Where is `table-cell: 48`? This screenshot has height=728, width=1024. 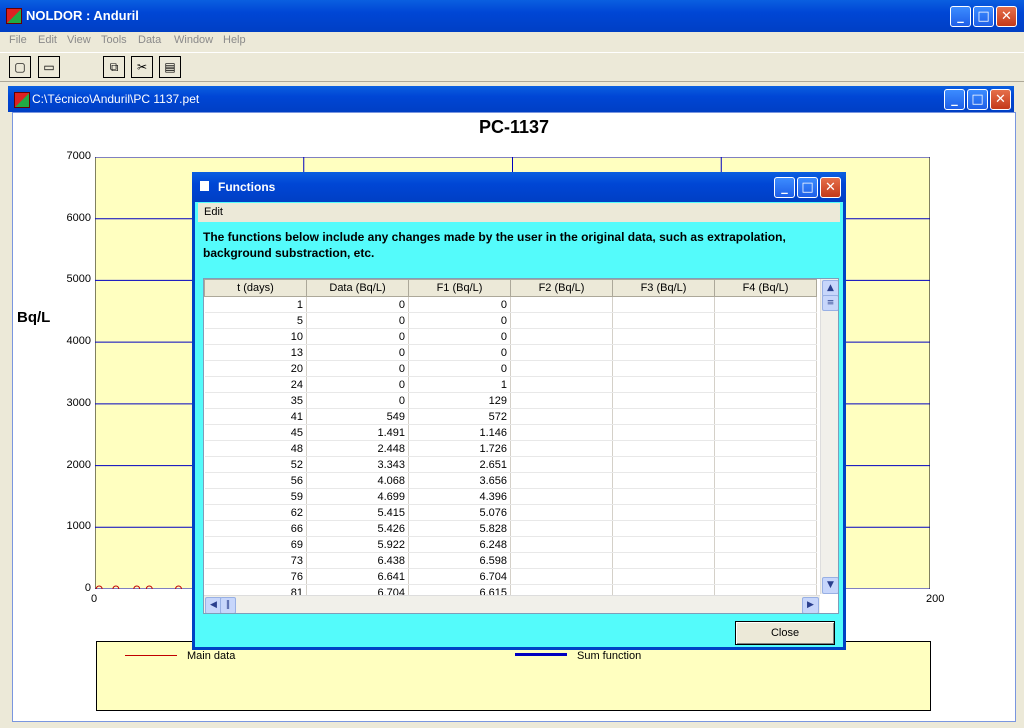
table-cell: 48 is located at coordinates (255, 448).